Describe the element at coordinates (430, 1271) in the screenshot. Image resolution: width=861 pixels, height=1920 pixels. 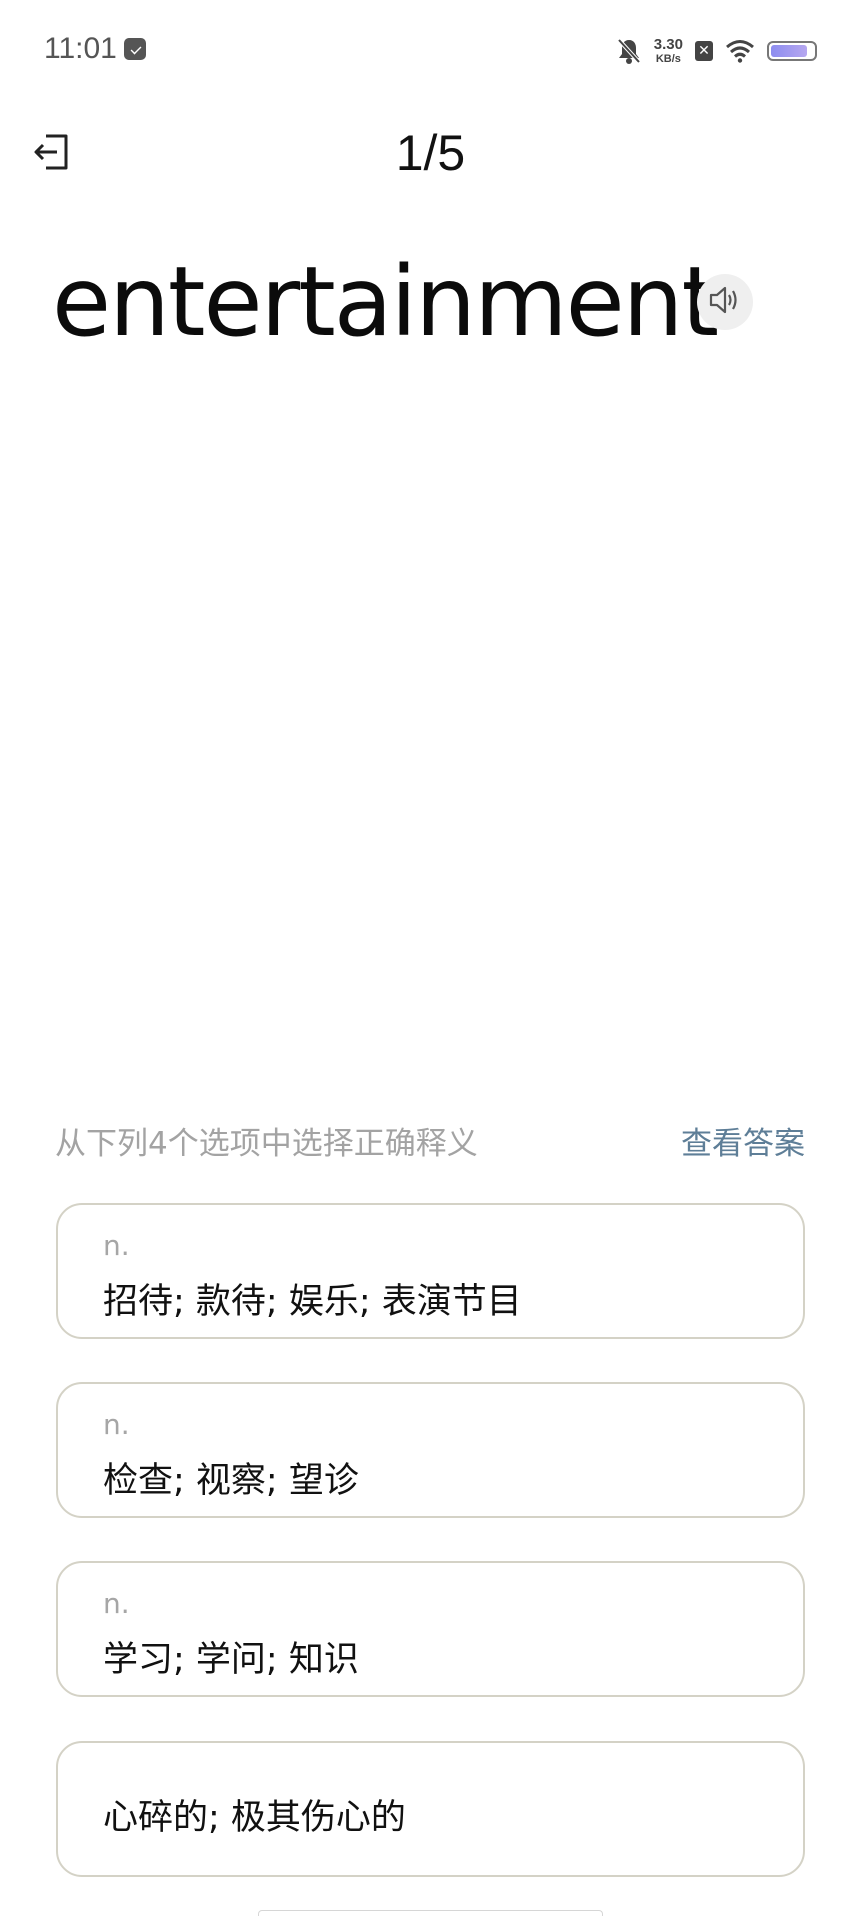
I see `answer-option-1: n. 招待; 款待; 娱乐; 表演节目` at that location.